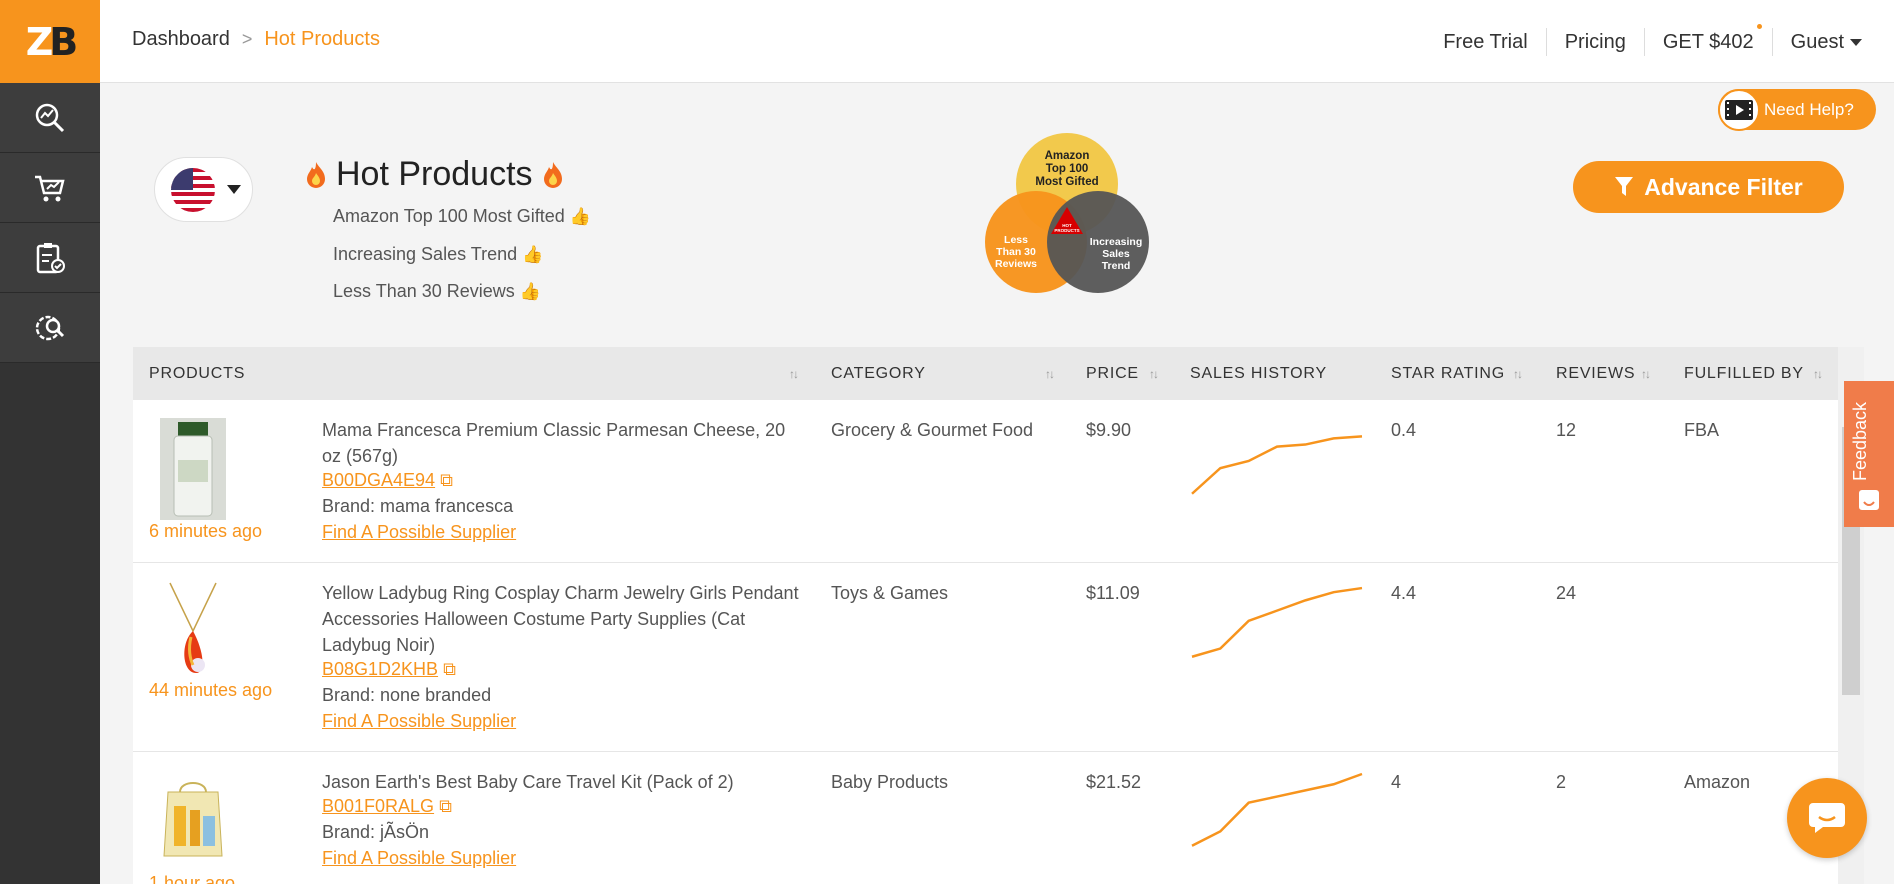 The height and width of the screenshot is (884, 1894). Describe the element at coordinates (1486, 42) in the screenshot. I see `free-trial-link: Free Trial` at that location.